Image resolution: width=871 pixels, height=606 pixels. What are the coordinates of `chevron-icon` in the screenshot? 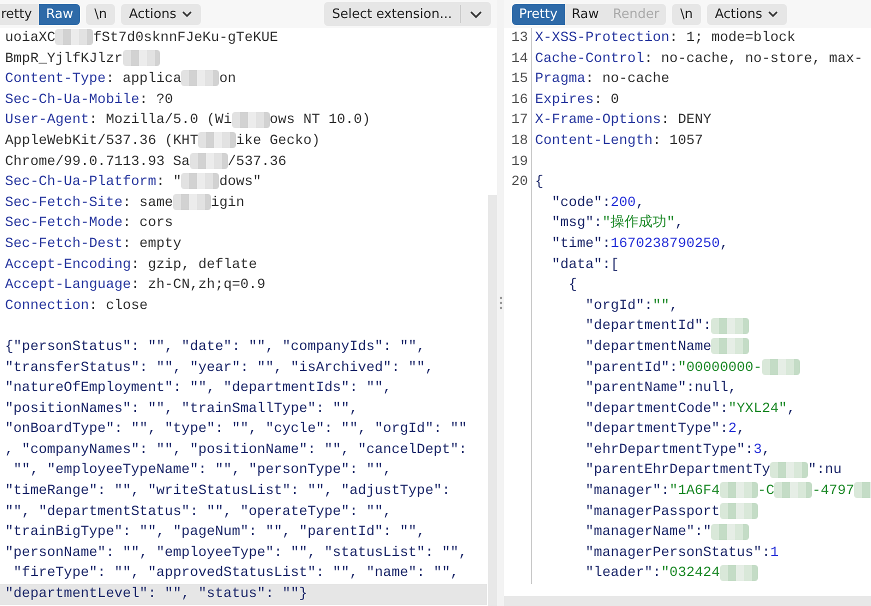 It's located at (773, 14).